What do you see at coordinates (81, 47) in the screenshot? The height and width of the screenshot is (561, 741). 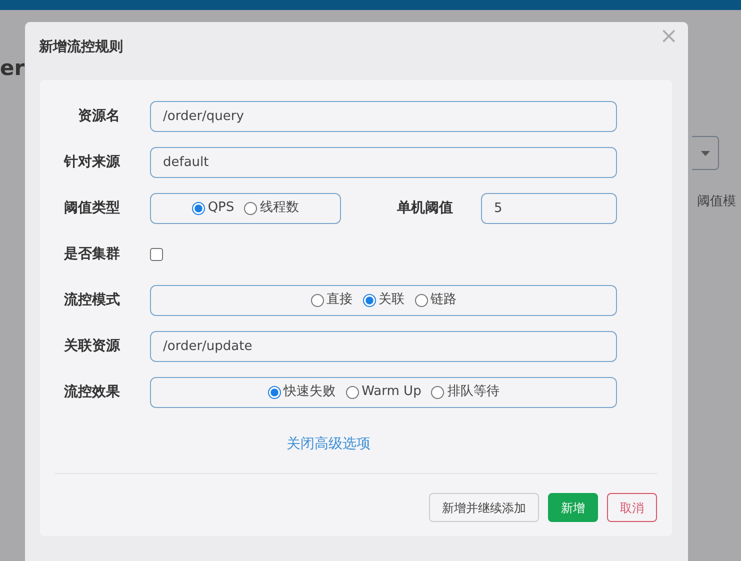 I see `dialog-title: 新增流控规则` at bounding box center [81, 47].